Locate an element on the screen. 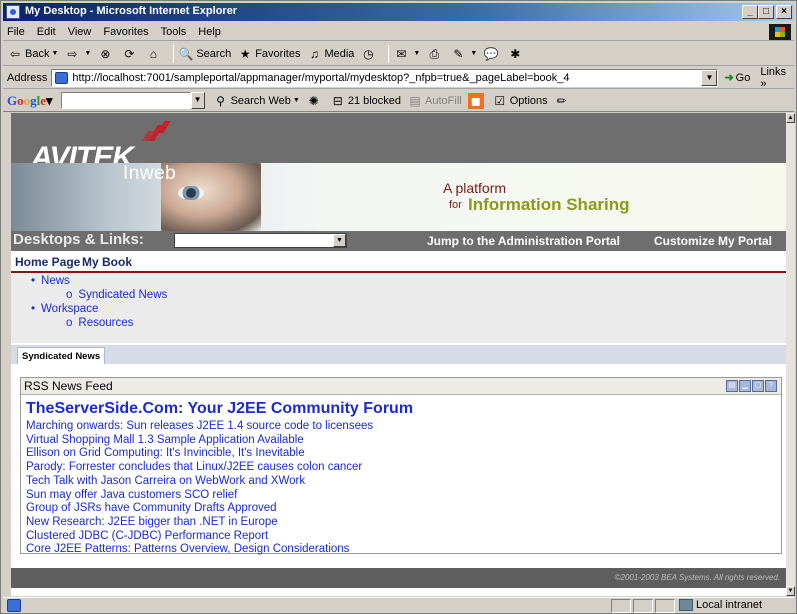 This screenshot has width=797, height=614. address-label: Address is located at coordinates (27, 77).